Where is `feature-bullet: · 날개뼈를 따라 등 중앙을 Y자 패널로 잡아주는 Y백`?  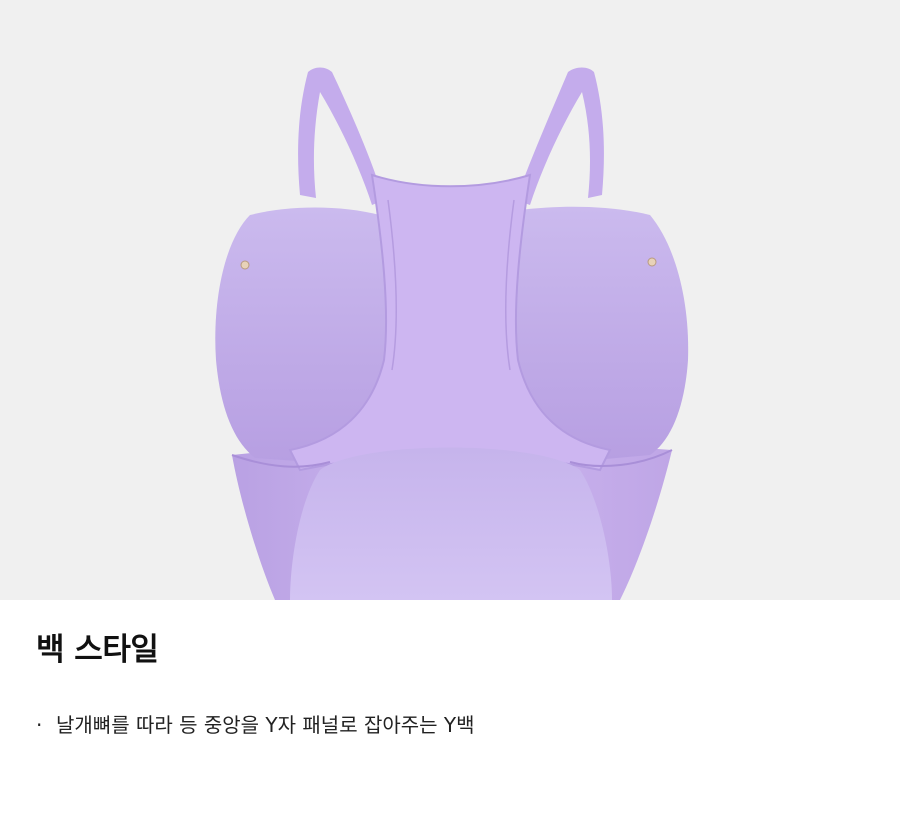 feature-bullet: · 날개뼈를 따라 등 중앙을 Y자 패널로 잡아주는 Y백 is located at coordinates (255, 725).